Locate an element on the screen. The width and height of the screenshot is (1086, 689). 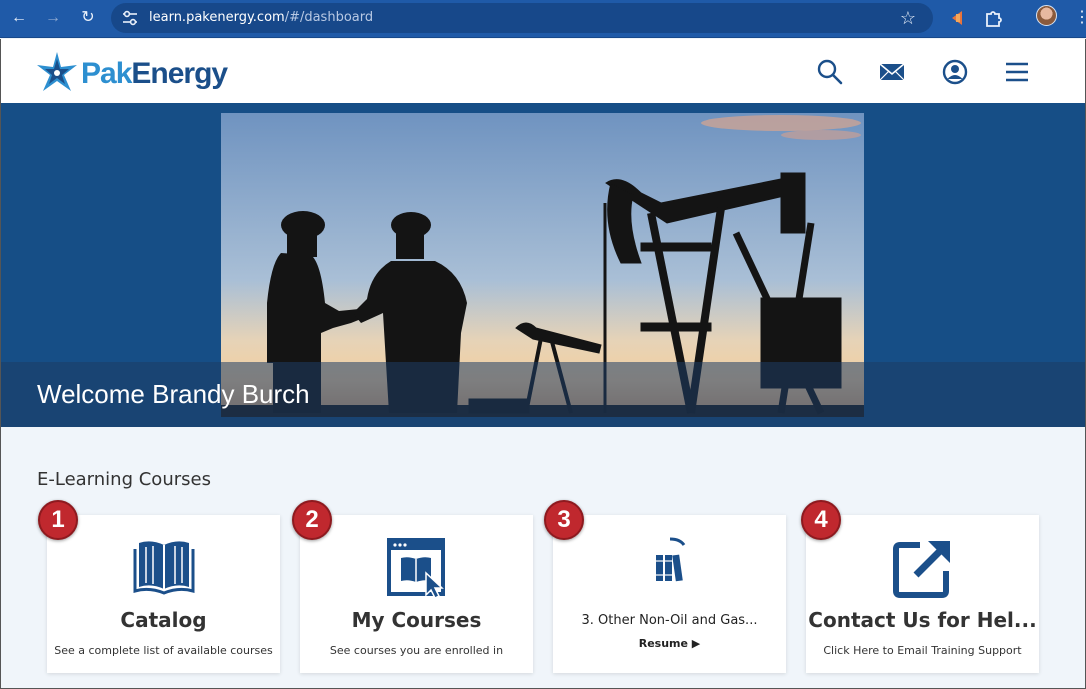
books-icon is located at coordinates (670, 559).